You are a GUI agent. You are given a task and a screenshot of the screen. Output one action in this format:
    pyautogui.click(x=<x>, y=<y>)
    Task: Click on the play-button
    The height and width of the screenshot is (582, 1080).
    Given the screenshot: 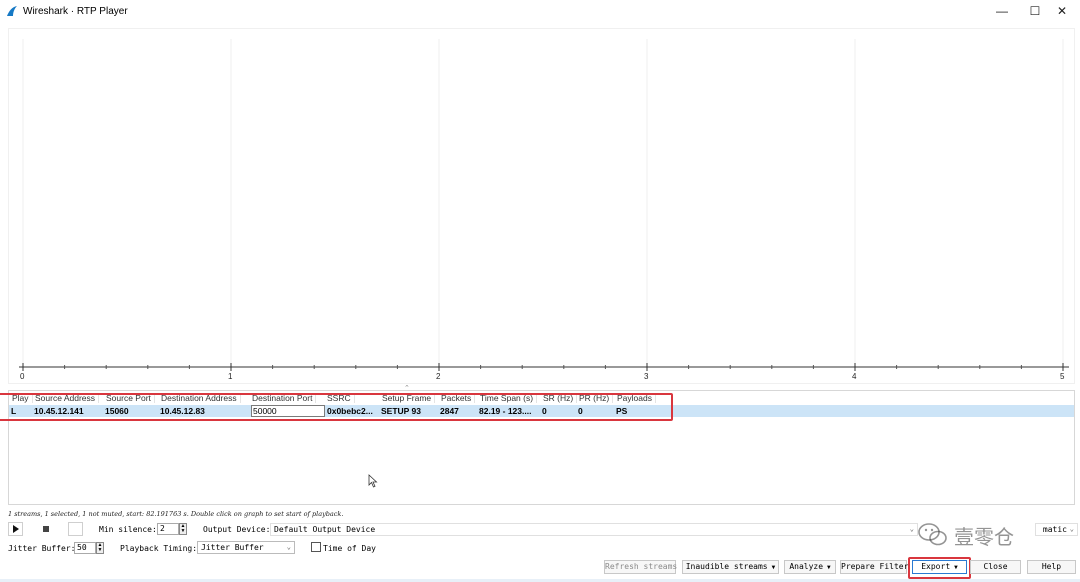 What is the action you would take?
    pyautogui.click(x=15, y=529)
    